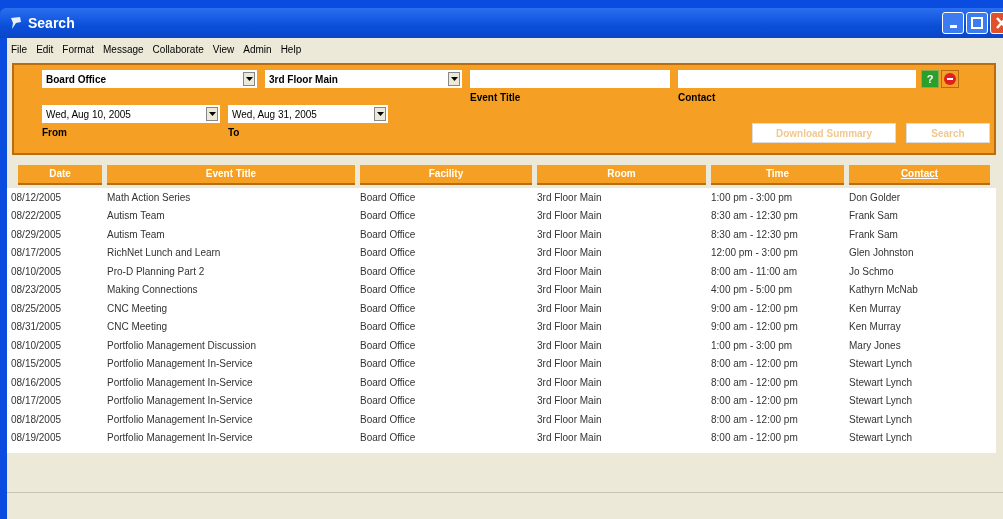  Describe the element at coordinates (138, 308) in the screenshot. I see `table-cell-text: CNC Meeting` at that location.